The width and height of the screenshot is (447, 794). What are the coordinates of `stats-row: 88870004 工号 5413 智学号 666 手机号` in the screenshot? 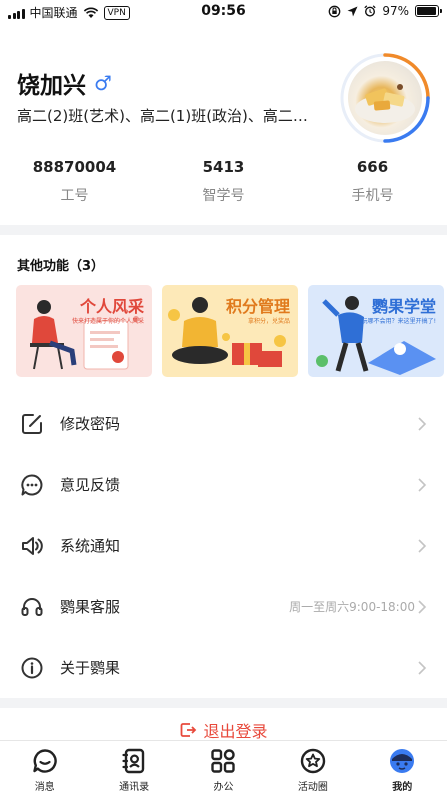 It's located at (223, 181).